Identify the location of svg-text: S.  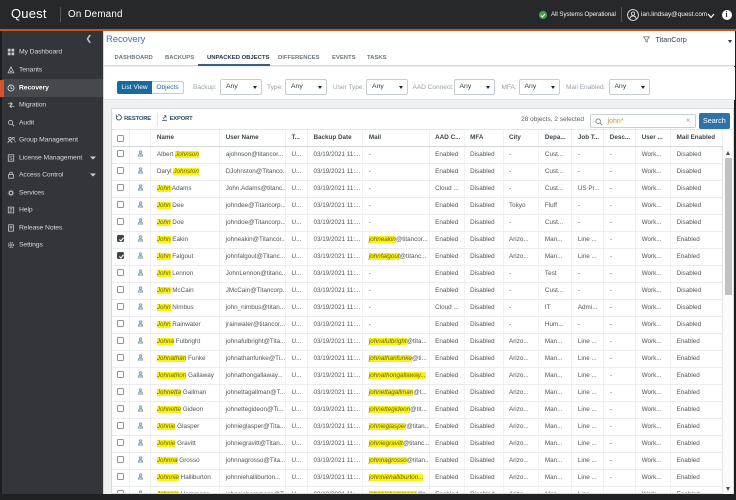
(11, 159).